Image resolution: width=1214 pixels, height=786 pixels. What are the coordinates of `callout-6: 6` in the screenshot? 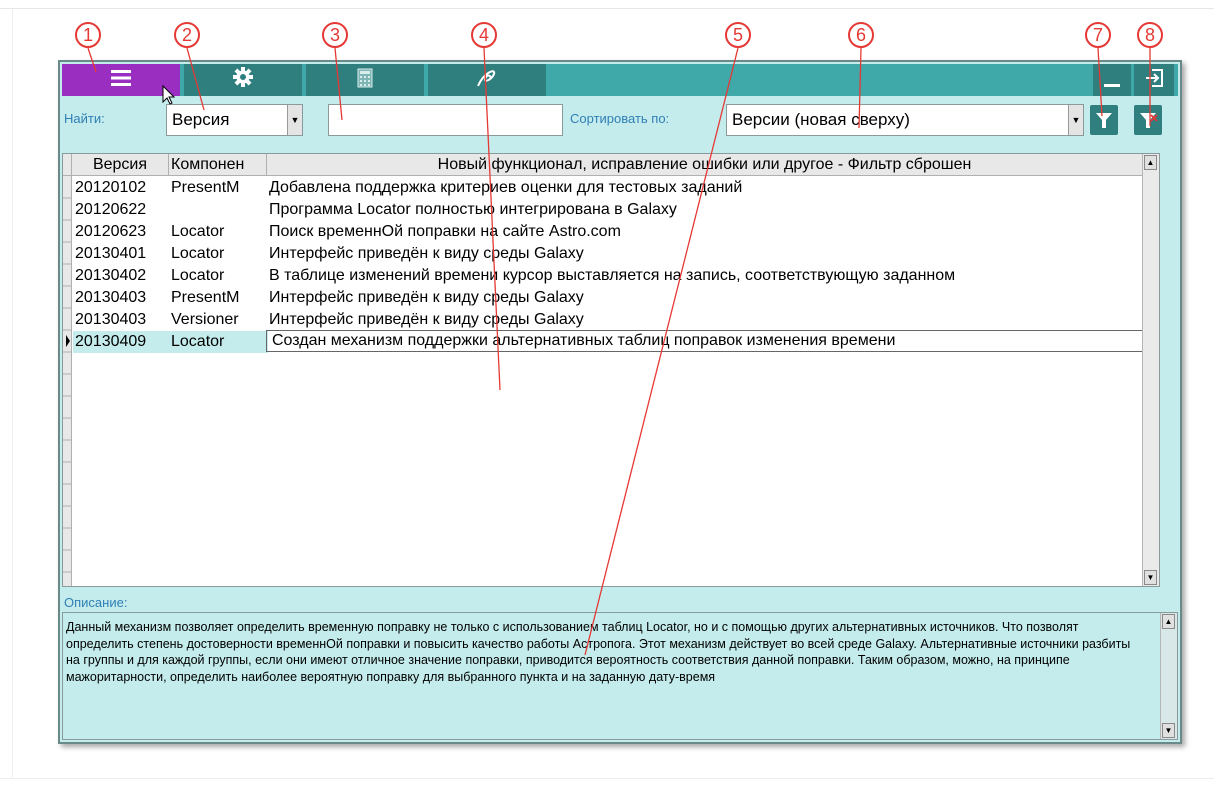 It's located at (861, 35).